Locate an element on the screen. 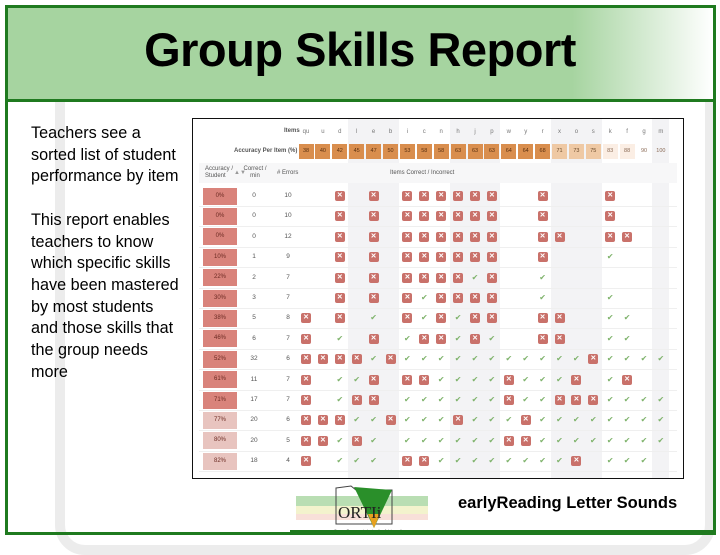 This screenshot has height=555, width=720. col-header-errors: # Errors is located at coordinates (287, 173).